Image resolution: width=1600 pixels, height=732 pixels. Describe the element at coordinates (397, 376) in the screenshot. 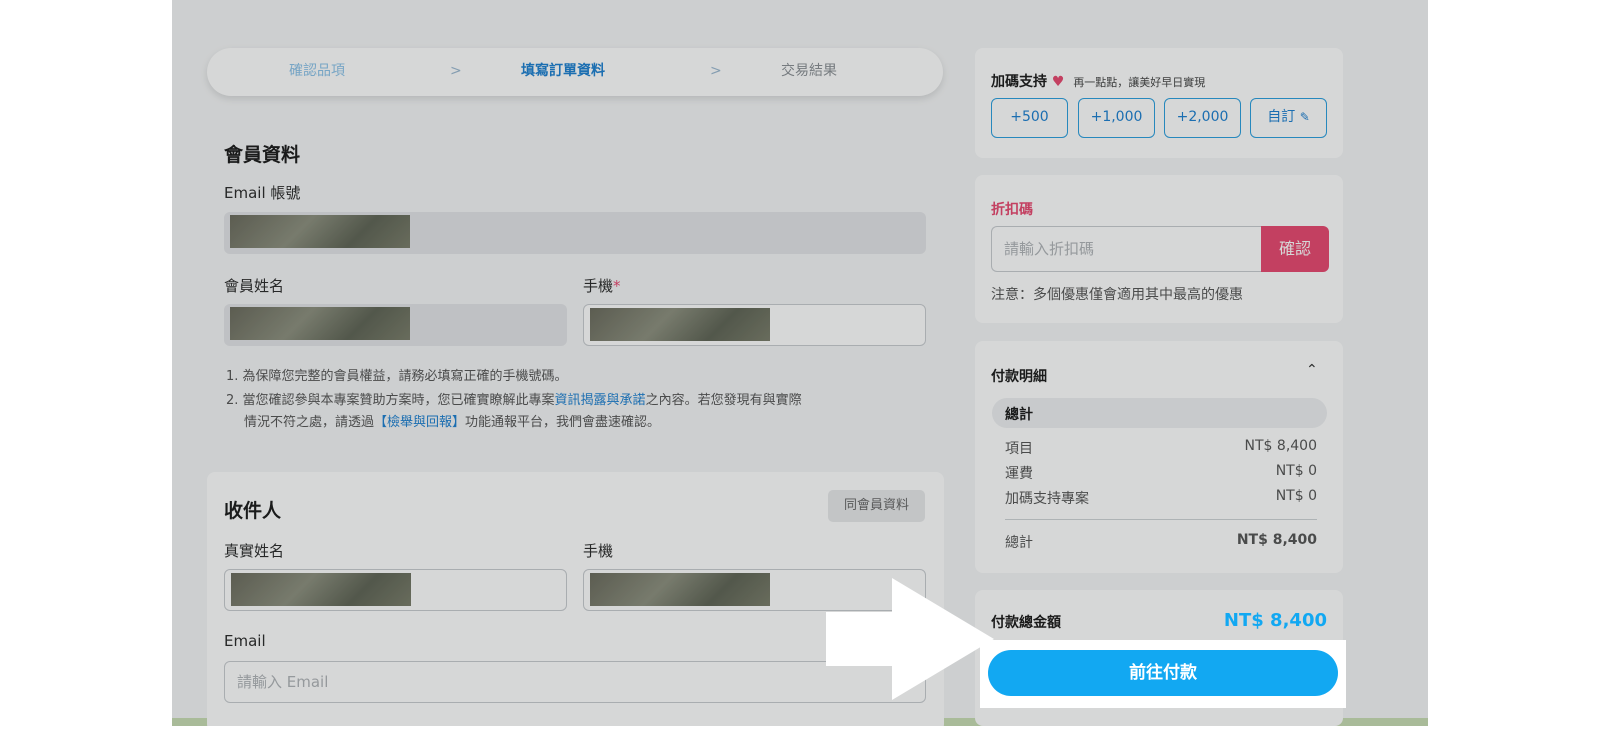

I see `member-note-1: 1. 為保障您完整的會員權益，請務必填寫正確的手機號碼。` at that location.